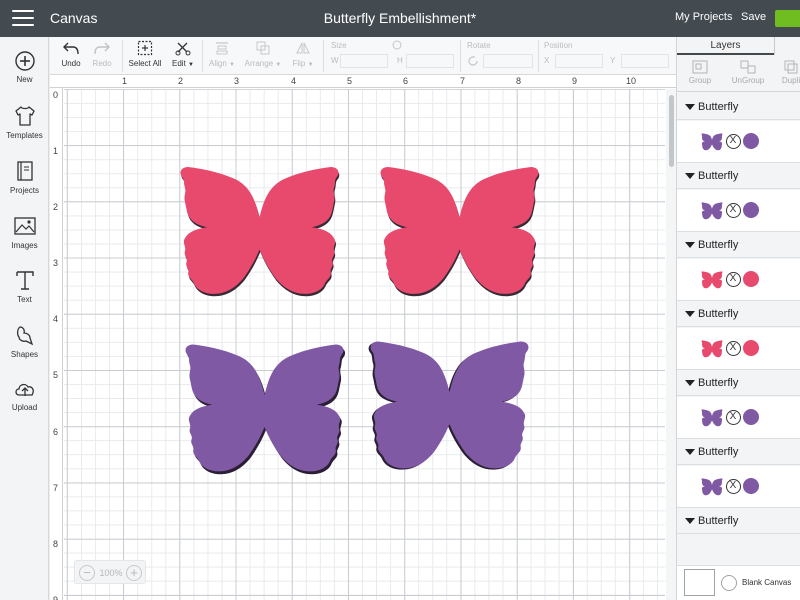 This screenshot has width=800, height=600. What do you see at coordinates (24, 135) in the screenshot?
I see `sidebar-item-label: Templates` at bounding box center [24, 135].